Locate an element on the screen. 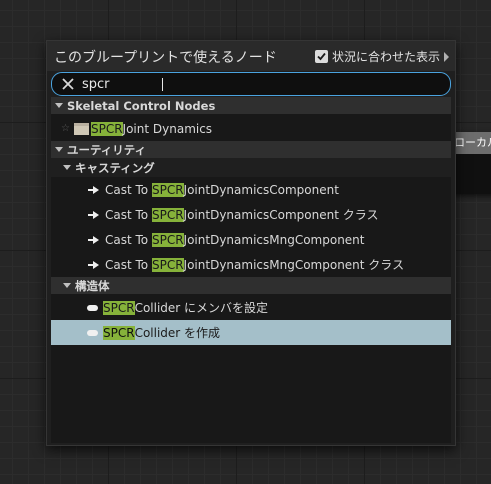 This screenshot has width=491, height=484. list-item-cast-2: Cast To SPCR JointDynamicsComponent クラス is located at coordinates (251, 214).